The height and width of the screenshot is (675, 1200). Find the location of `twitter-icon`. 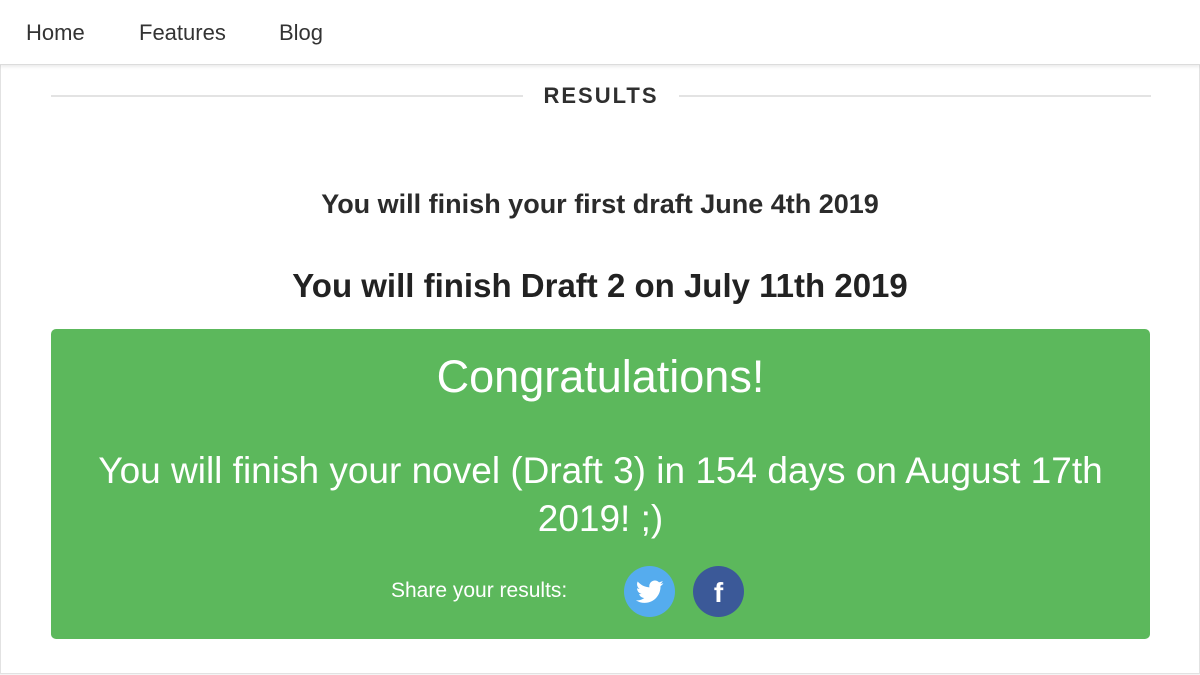

twitter-icon is located at coordinates (649, 591).